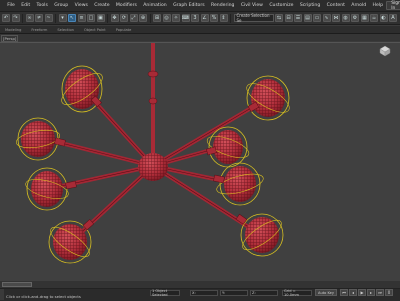 The image size is (400, 301). Describe the element at coordinates (95, 30) in the screenshot. I see `tab-object-paint: Object Paint` at that location.